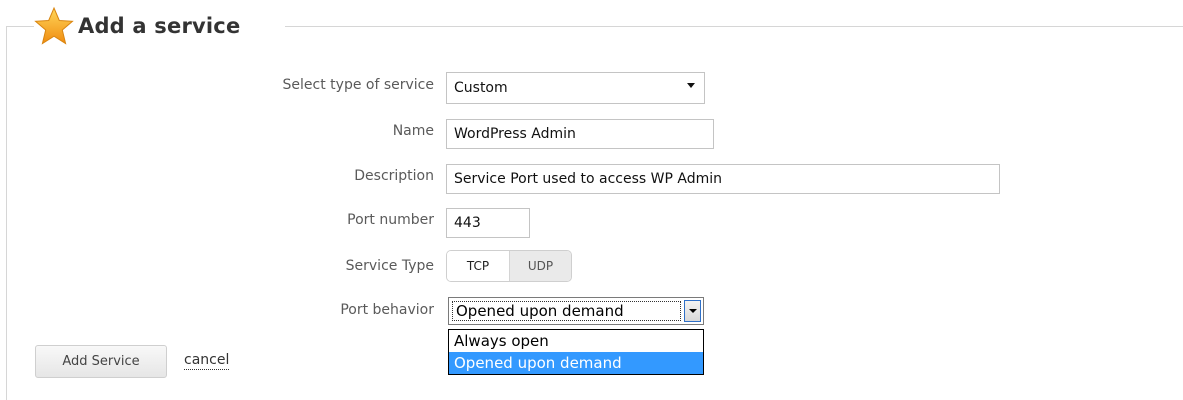 The width and height of the screenshot is (1183, 400). I want to click on section-legend: Add a service, so click(144, 26).